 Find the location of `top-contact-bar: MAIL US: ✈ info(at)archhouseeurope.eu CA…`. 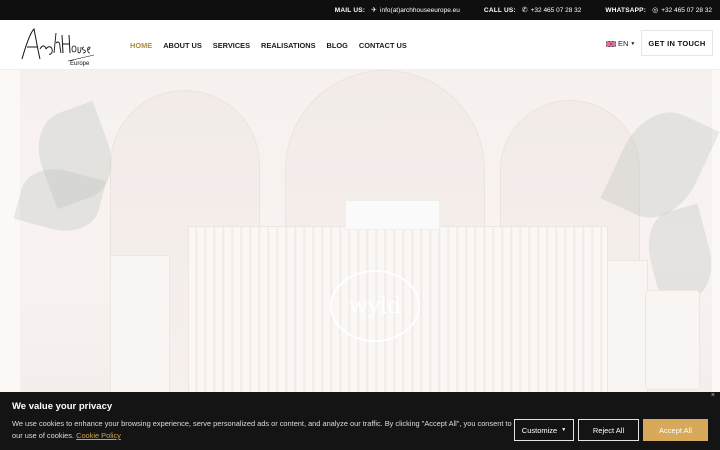

top-contact-bar: MAIL US: ✈ info(at)archhouseeurope.eu CA… is located at coordinates (360, 10).